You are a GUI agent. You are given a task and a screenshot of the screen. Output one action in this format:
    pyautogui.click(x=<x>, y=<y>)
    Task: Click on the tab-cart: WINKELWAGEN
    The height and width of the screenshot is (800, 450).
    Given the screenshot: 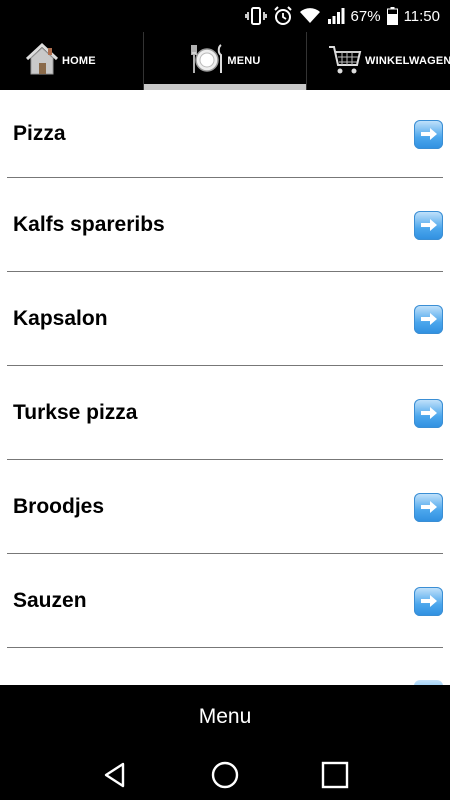 What is the action you would take?
    pyautogui.click(x=378, y=61)
    